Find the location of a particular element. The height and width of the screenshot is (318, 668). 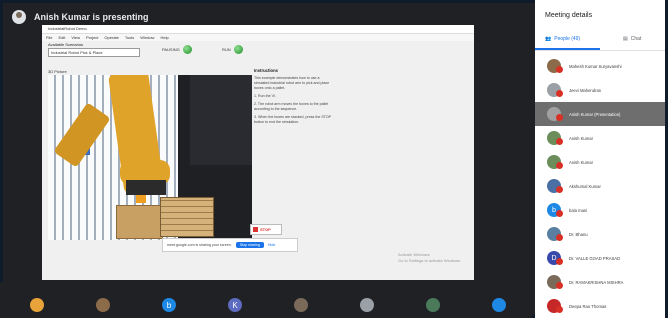

tab-chat-label: Chat is located at coordinates (636, 39).